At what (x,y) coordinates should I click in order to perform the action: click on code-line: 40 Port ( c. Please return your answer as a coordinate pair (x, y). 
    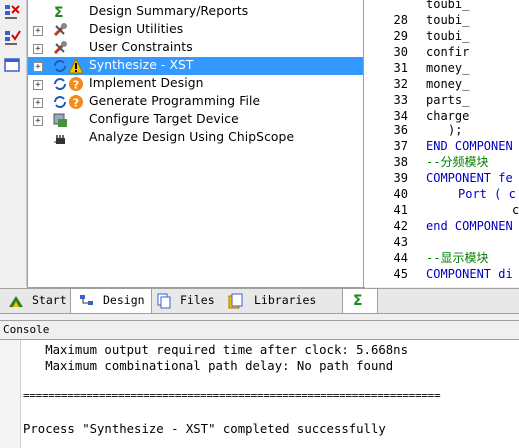
    Looking at the image, I should click on (454, 194).